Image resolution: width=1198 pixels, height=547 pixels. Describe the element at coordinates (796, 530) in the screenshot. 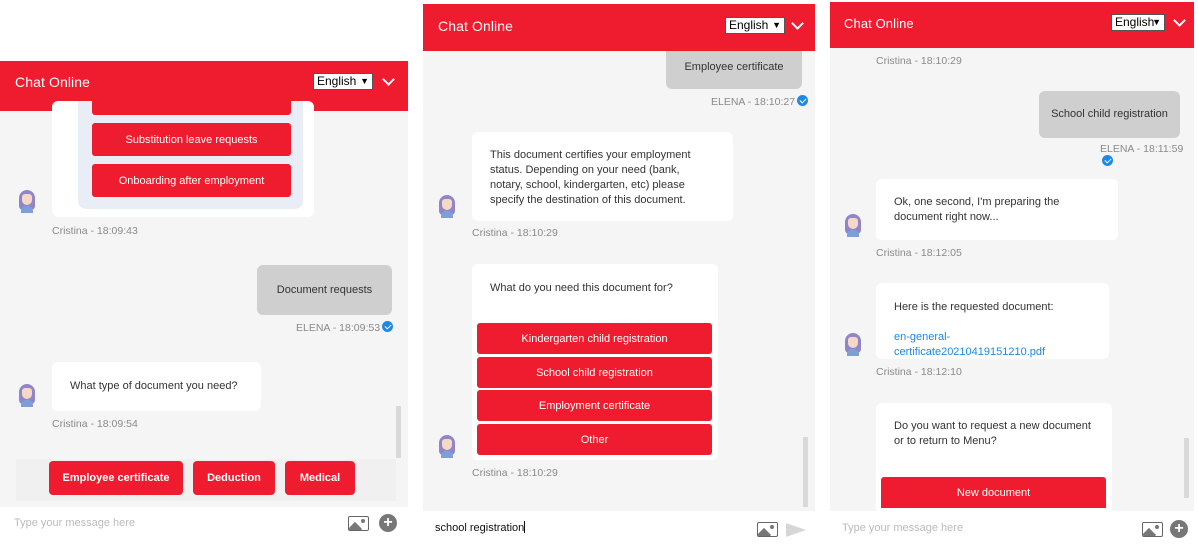

I see `send-icon` at that location.